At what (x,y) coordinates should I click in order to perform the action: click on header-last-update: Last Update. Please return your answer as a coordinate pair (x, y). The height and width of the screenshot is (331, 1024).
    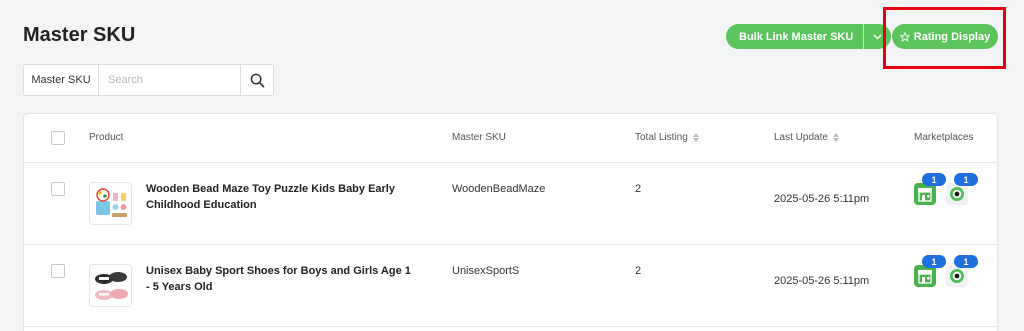
    Looking at the image, I should click on (806, 137).